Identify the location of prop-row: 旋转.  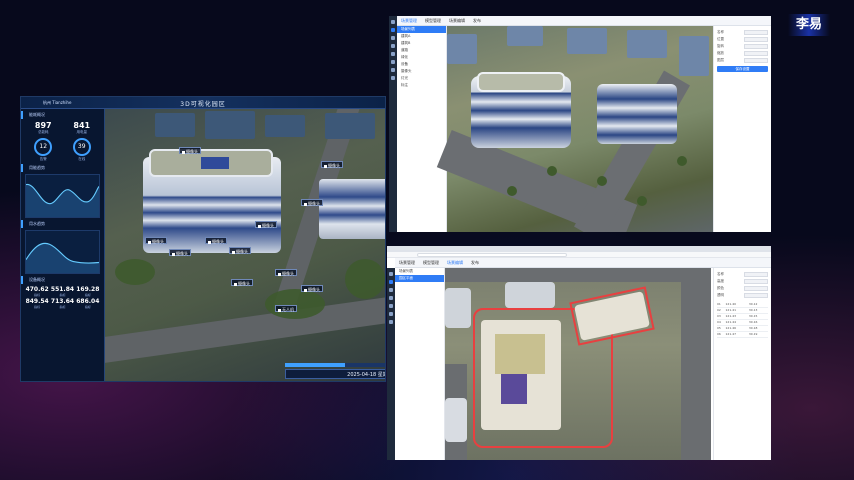
(742, 46).